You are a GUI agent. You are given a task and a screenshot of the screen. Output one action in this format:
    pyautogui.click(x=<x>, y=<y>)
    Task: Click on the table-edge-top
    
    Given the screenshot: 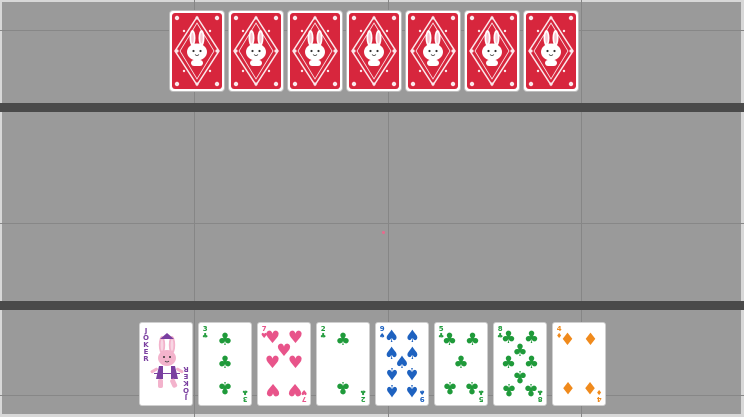 What is the action you would take?
    pyautogui.click(x=372, y=1)
    